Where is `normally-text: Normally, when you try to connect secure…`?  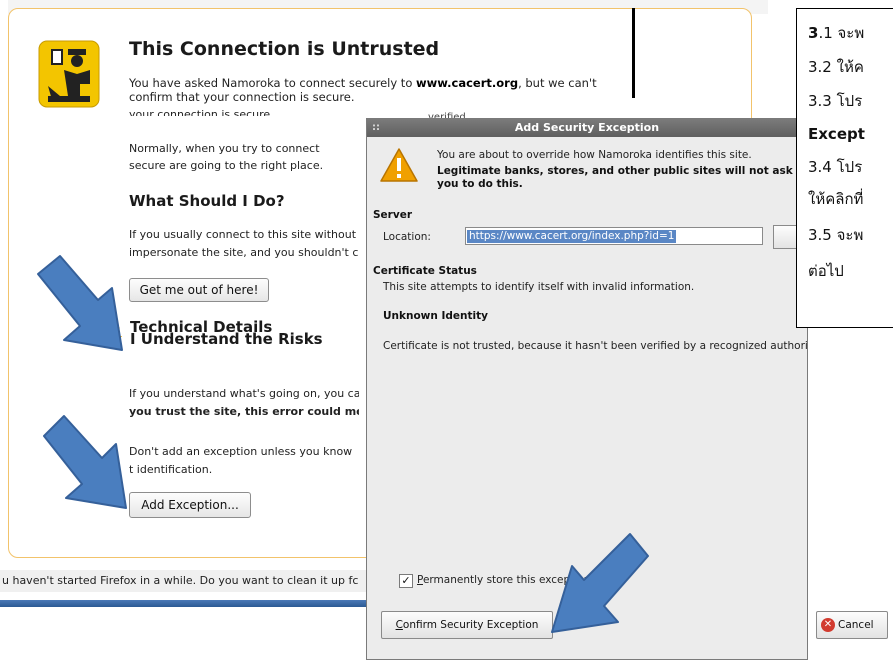
normally-text: Normally, when you try to connect secure… is located at coordinates (226, 157).